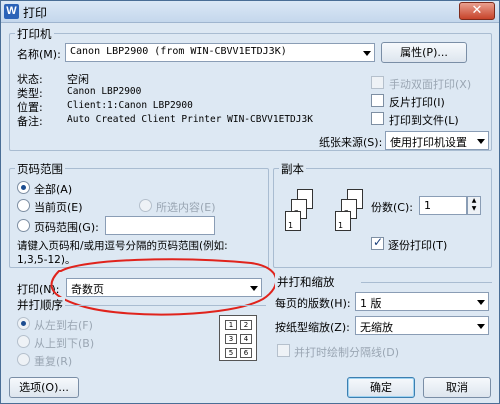 This screenshot has height=404, width=500. Describe the element at coordinates (164, 287) in the screenshot. I see `print-what-select: 奇数页` at that location.